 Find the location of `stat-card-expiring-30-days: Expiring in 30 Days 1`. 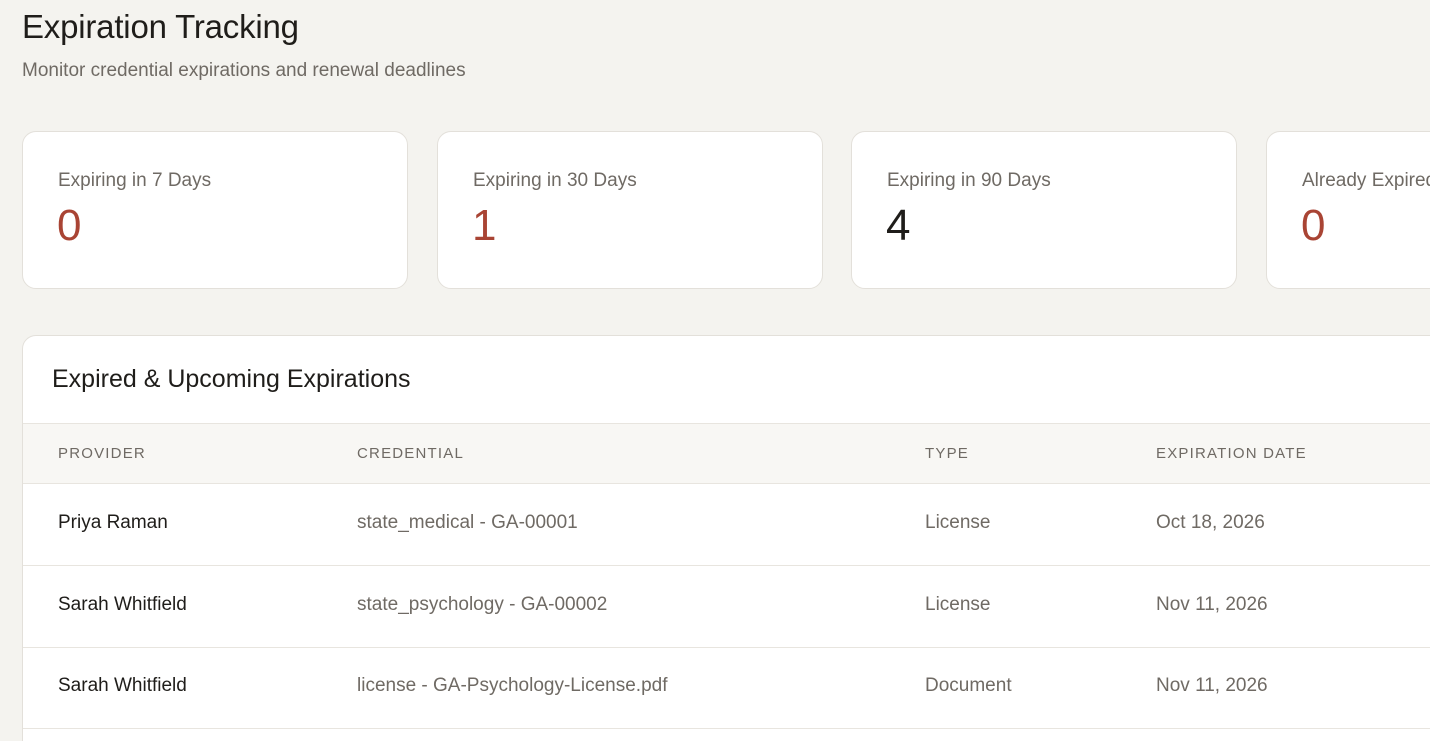

stat-card-expiring-30-days: Expiring in 30 Days 1 is located at coordinates (630, 210).